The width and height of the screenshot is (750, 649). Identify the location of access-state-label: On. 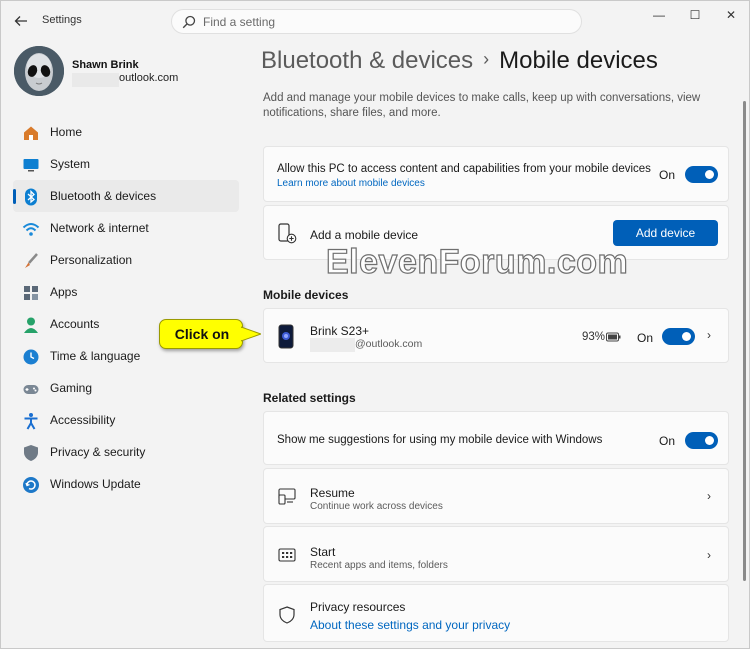
(667, 175).